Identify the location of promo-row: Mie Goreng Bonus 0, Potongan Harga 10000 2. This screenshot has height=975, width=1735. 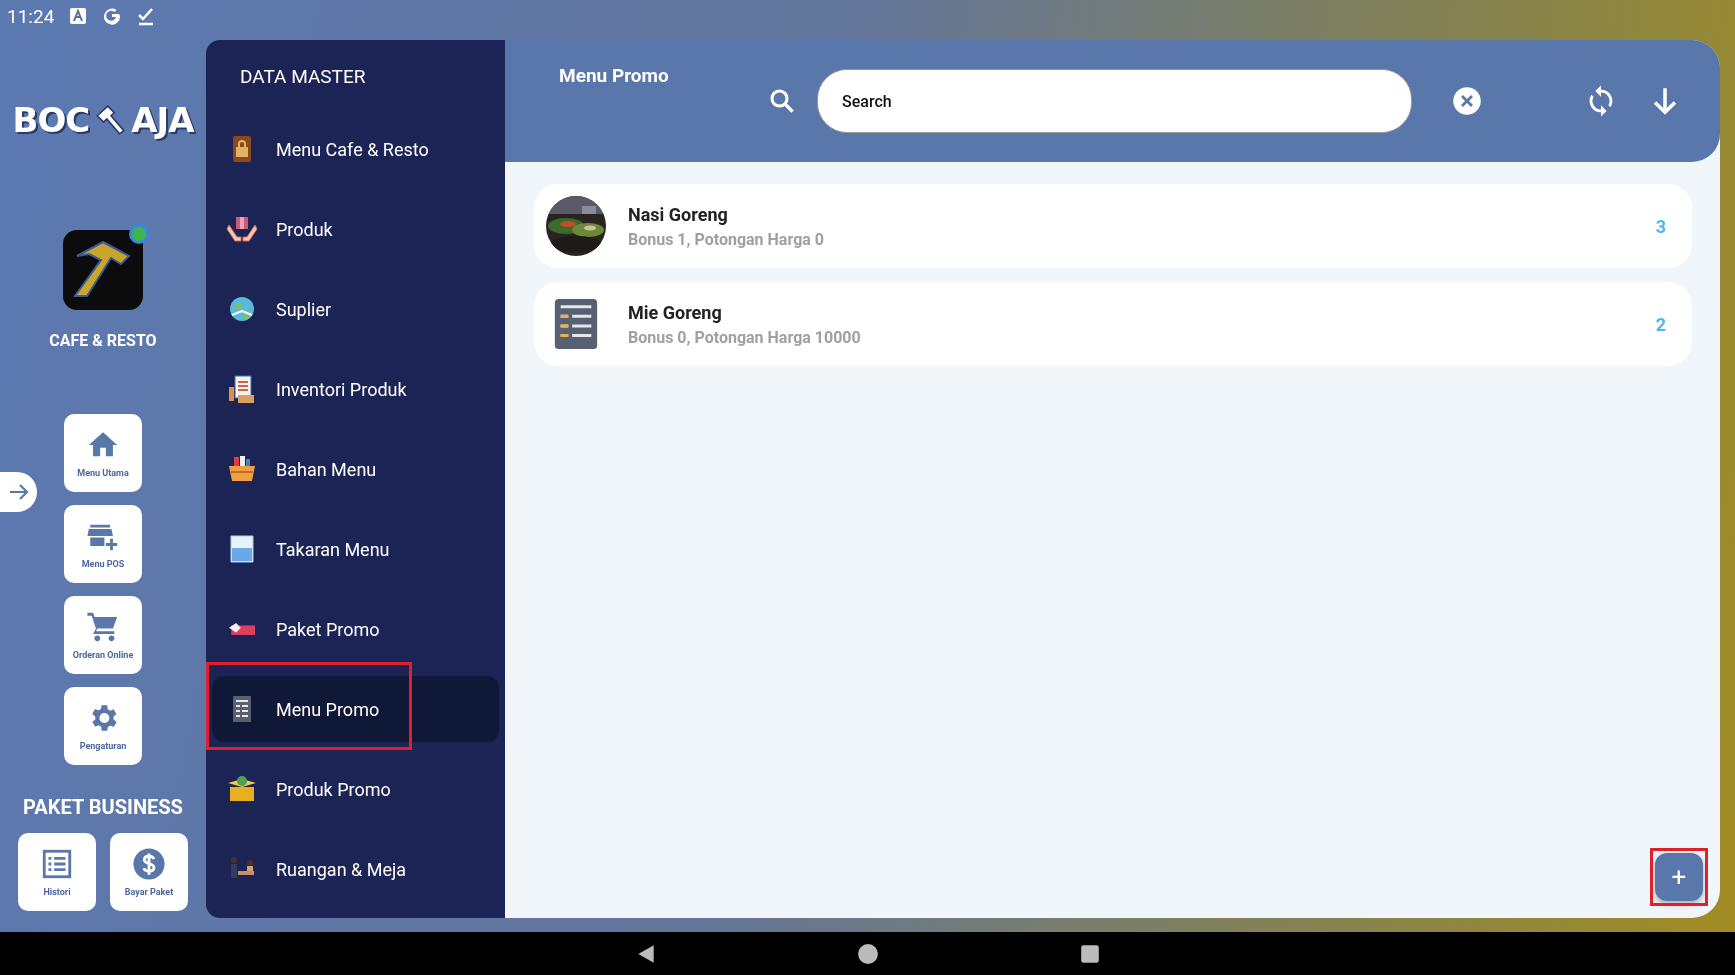
(1113, 324).